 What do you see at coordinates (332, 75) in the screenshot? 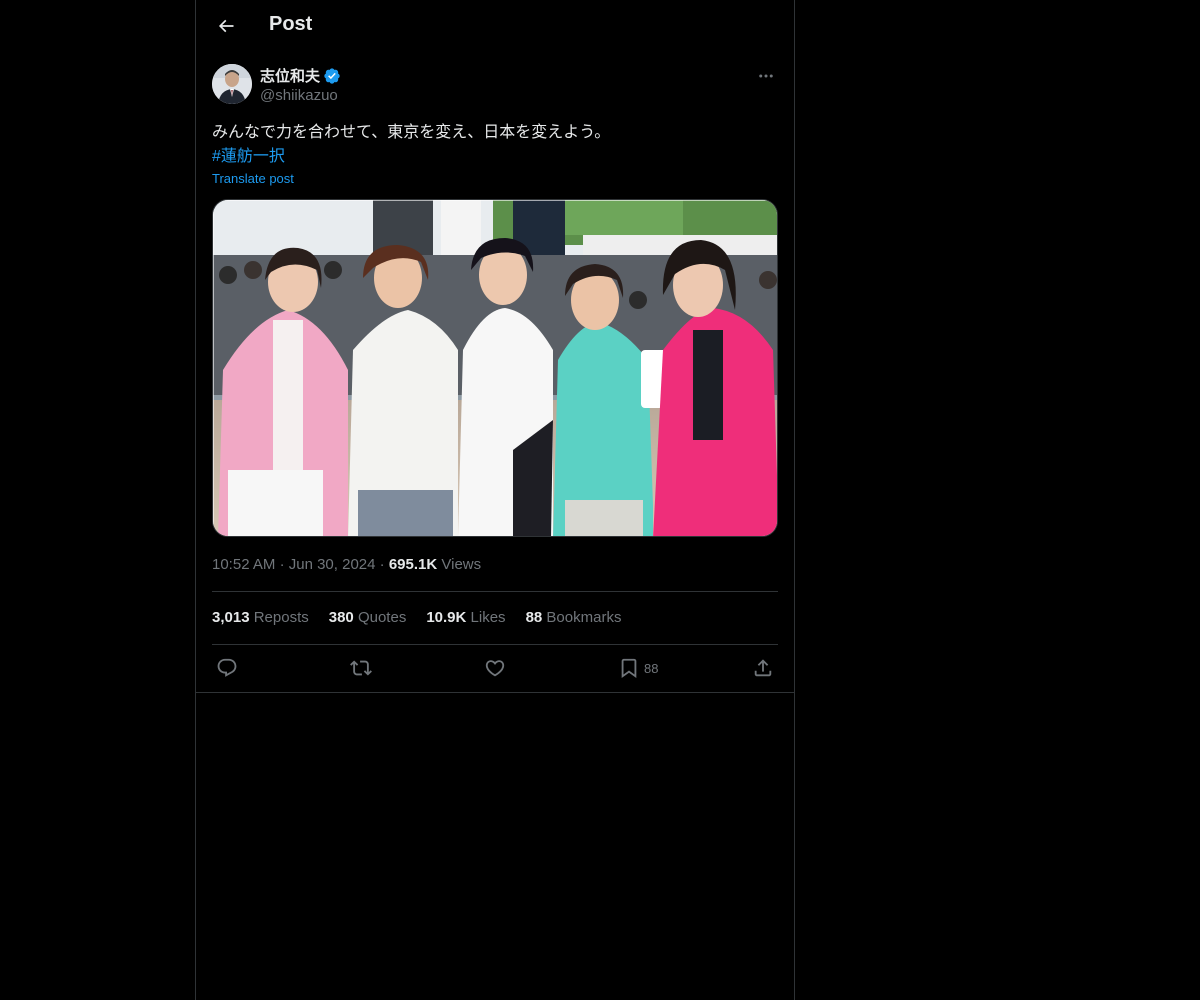
I see `verified-badge-icon` at bounding box center [332, 75].